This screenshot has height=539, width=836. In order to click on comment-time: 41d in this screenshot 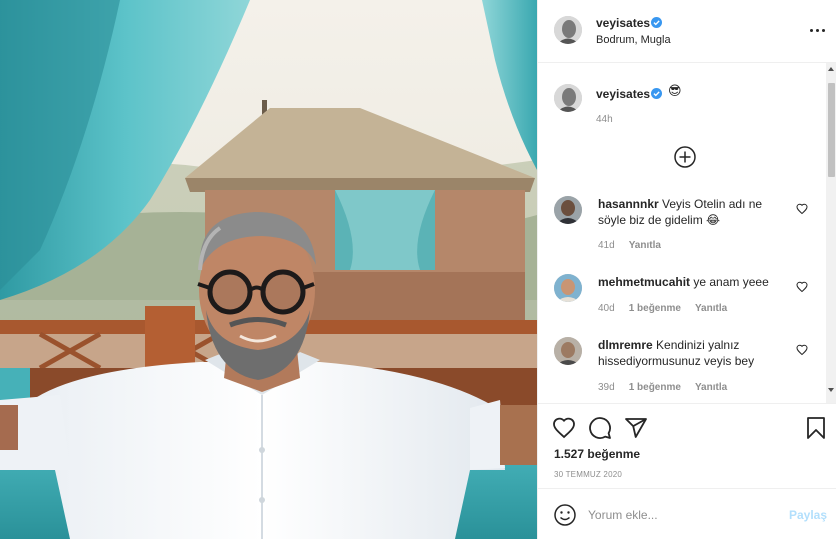, I will do `click(606, 245)`.